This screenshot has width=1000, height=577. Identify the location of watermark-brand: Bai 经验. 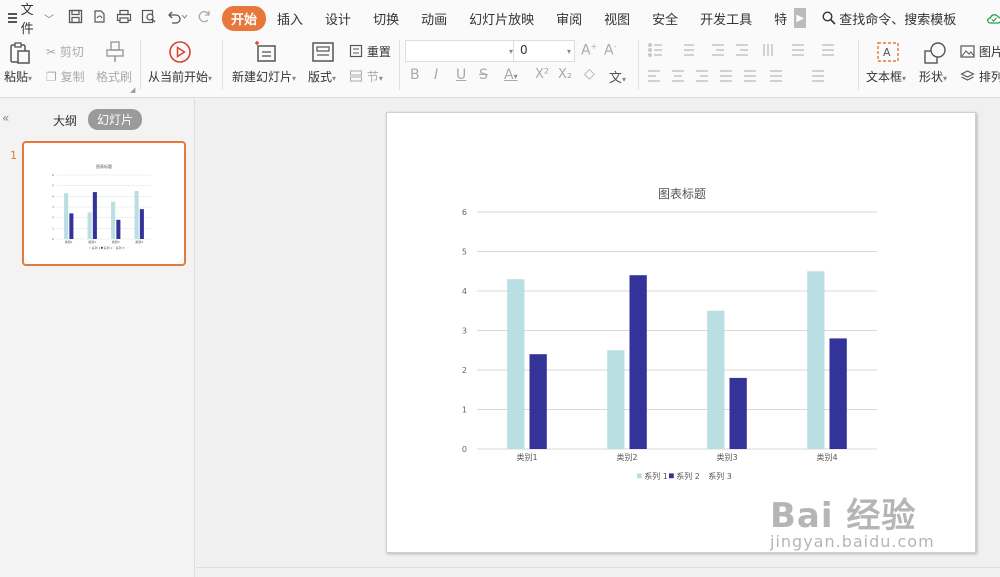
(843, 516).